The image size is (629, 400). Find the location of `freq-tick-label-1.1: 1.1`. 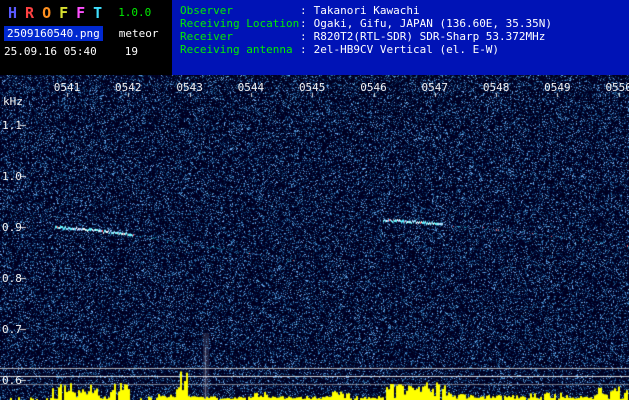

freq-tick-label-1.1: 1.1 is located at coordinates (12, 125).